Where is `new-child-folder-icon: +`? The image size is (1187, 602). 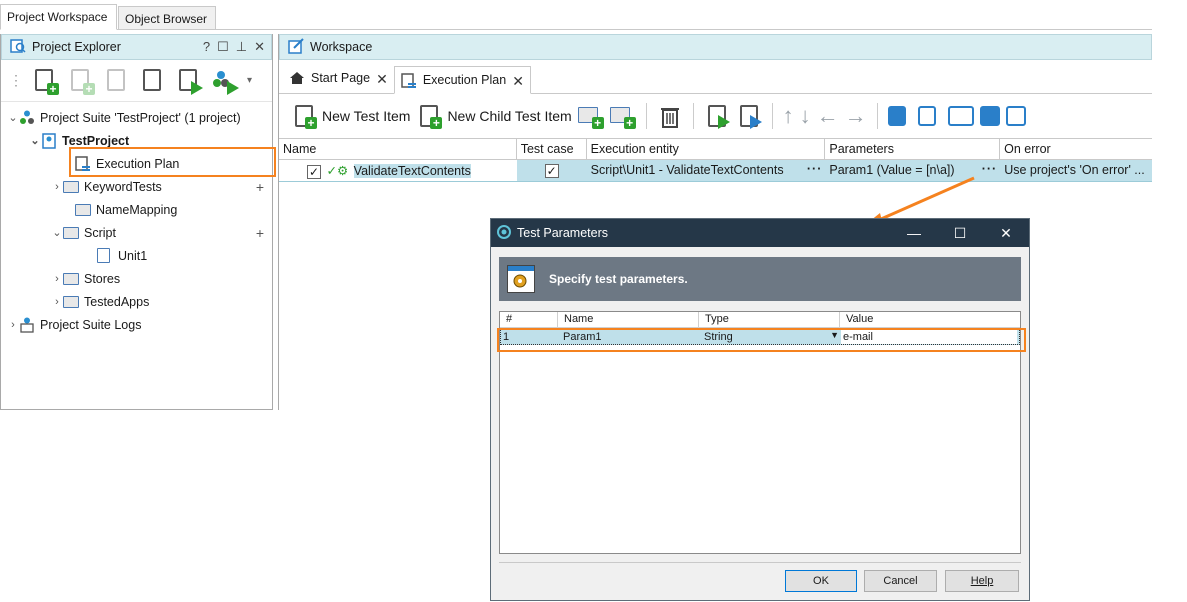
new-child-folder-icon: + is located at coordinates (622, 116).